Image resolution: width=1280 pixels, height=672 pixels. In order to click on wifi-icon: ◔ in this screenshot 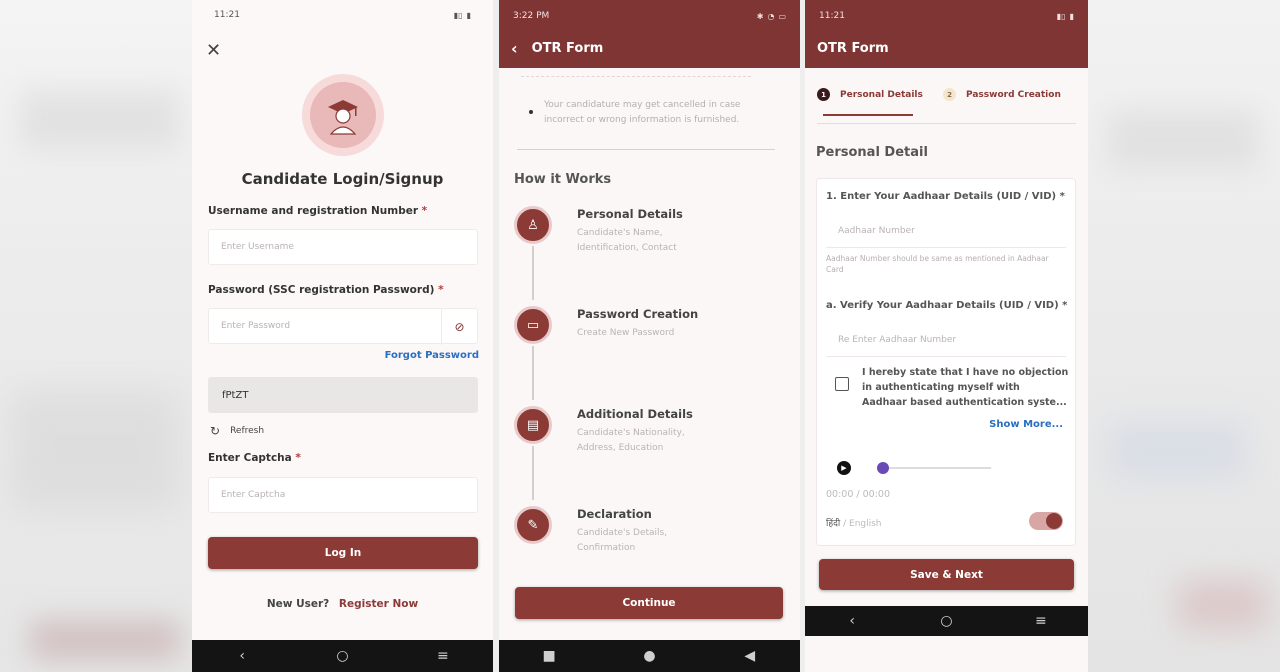, I will do `click(771, 16)`.